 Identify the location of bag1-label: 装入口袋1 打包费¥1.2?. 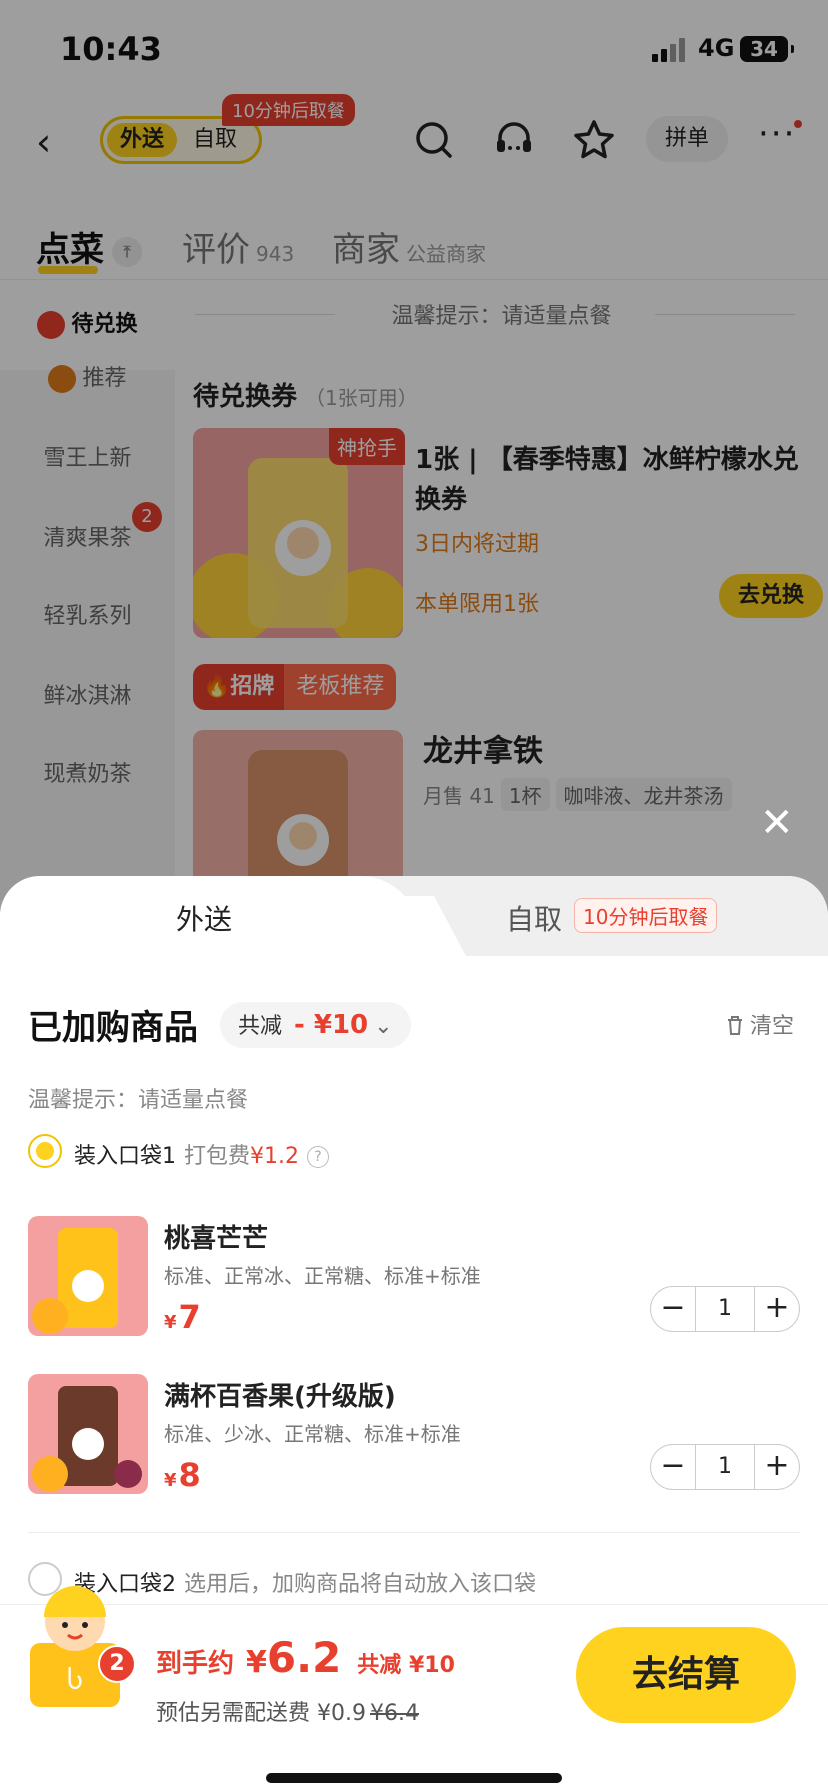
(201, 1154).